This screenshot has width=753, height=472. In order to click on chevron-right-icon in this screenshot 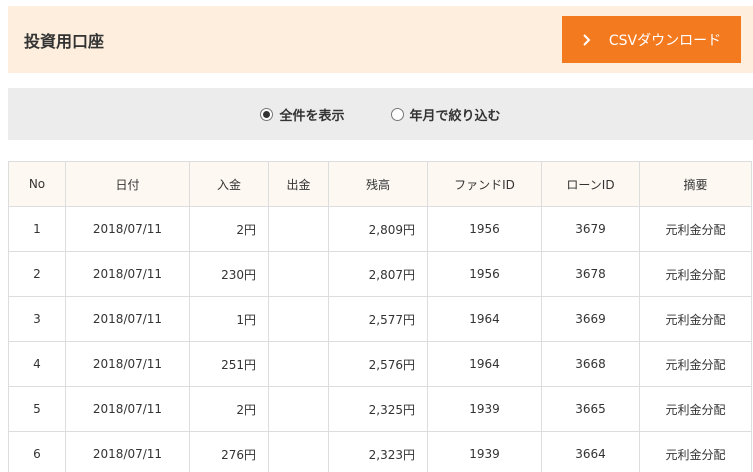, I will do `click(587, 39)`.